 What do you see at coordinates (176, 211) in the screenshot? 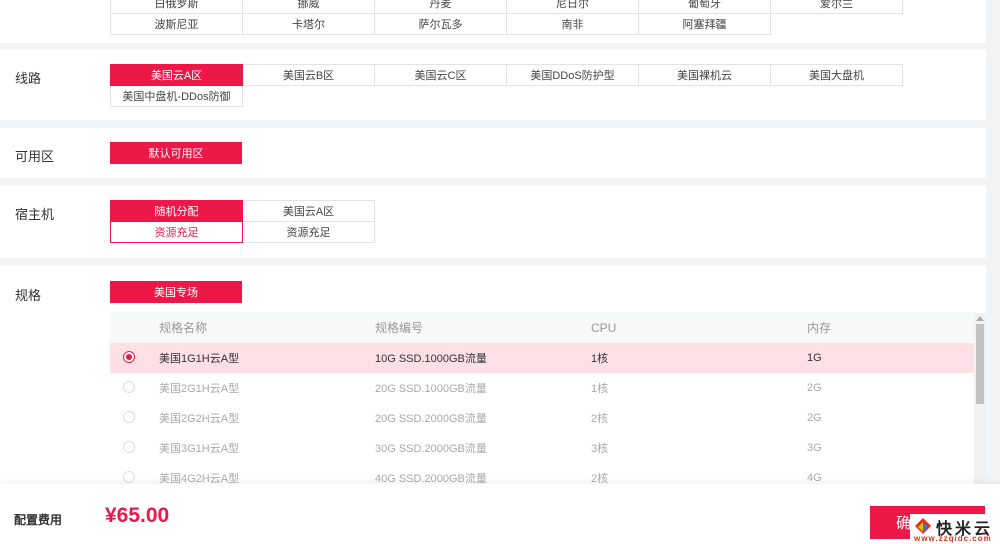
I see `host-option-random: 随机分配` at bounding box center [176, 211].